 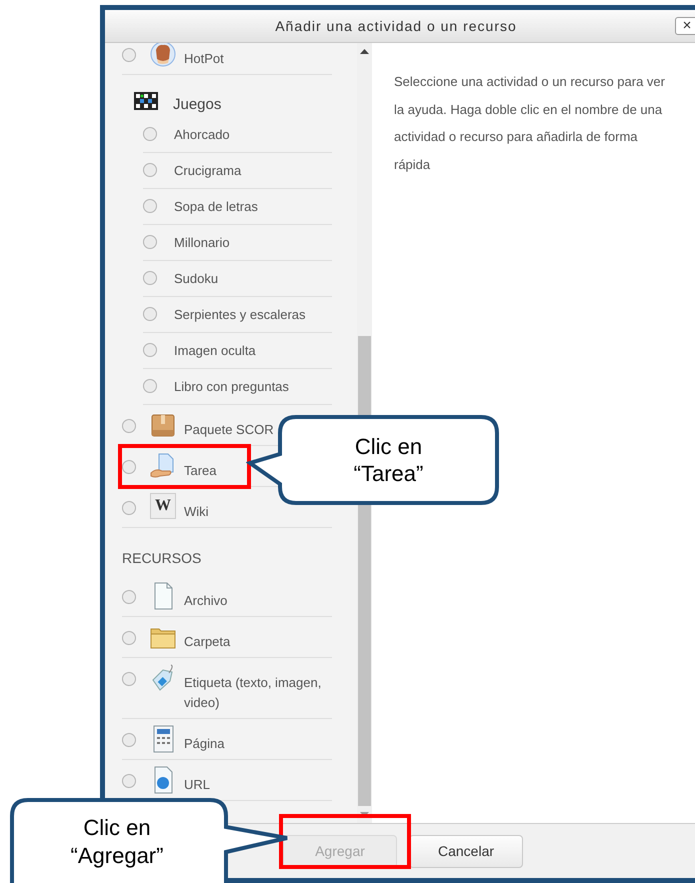 I want to click on activity-label: Wiki, so click(x=258, y=507).